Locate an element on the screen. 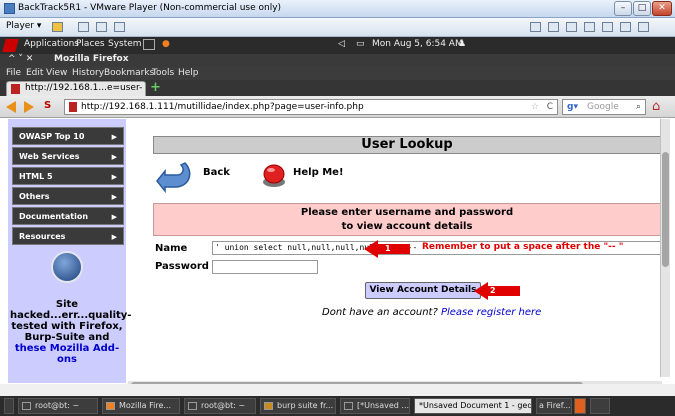  sidebar-item-html5: HTML 5 ▶ is located at coordinates (68, 176).